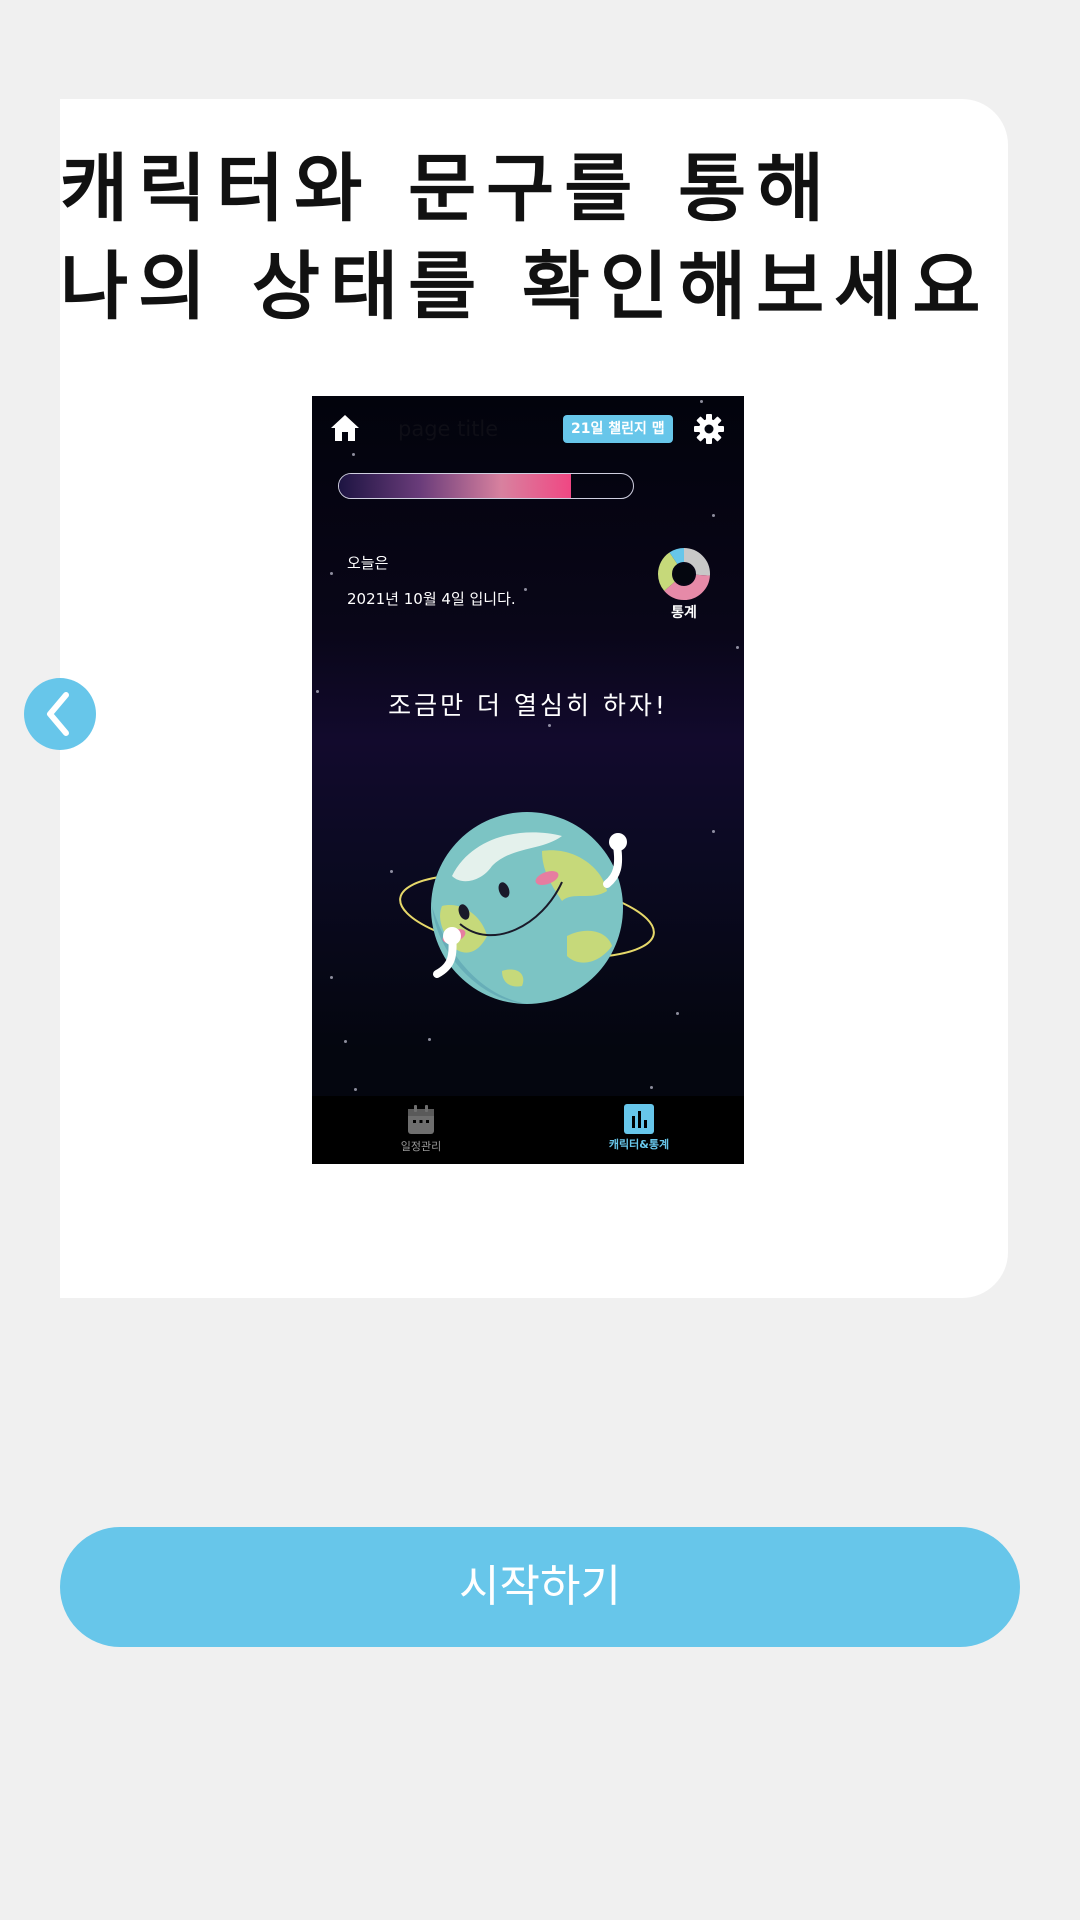 Image resolution: width=1080 pixels, height=1920 pixels. Describe the element at coordinates (709, 429) in the screenshot. I see `gear-icon` at that location.